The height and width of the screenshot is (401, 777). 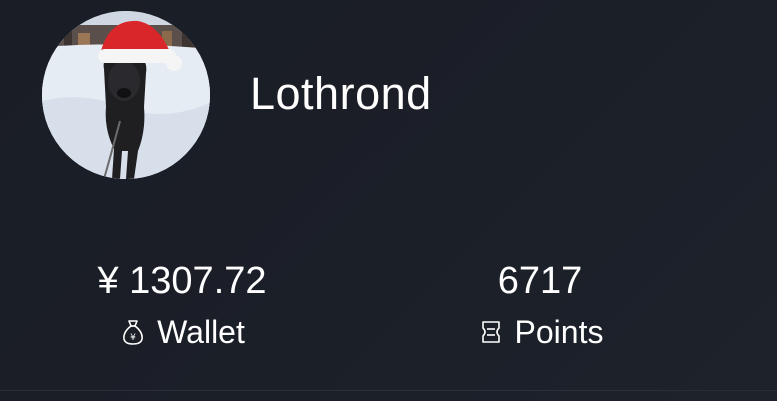 I want to click on avatar-image, so click(x=126, y=95).